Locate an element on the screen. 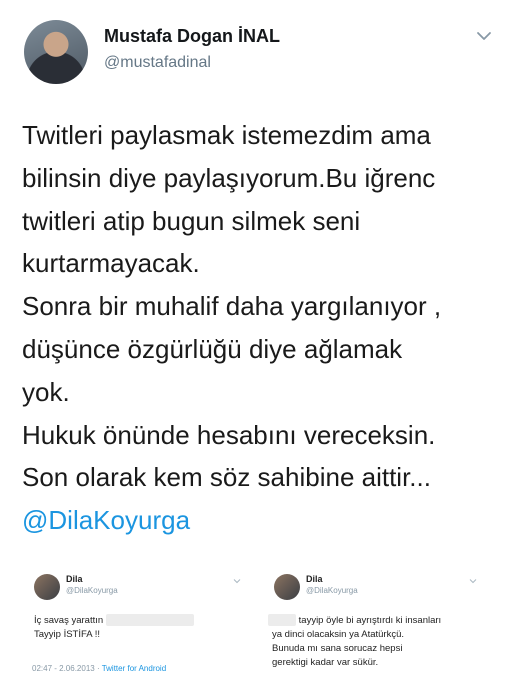 This screenshot has width=514, height=690. embedded-text-line: gerektigi kadar var sükür. is located at coordinates (325, 662).